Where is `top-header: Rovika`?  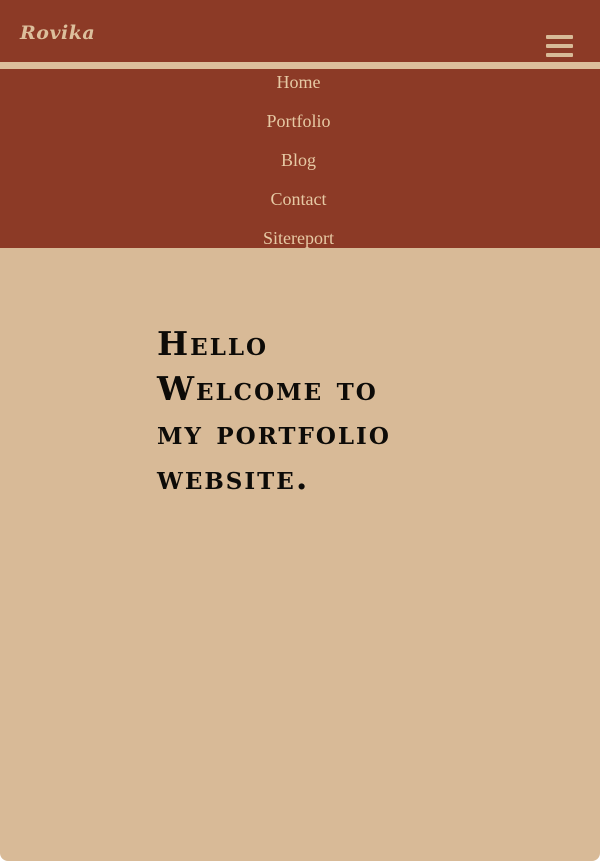
top-header: Rovika is located at coordinates (300, 31).